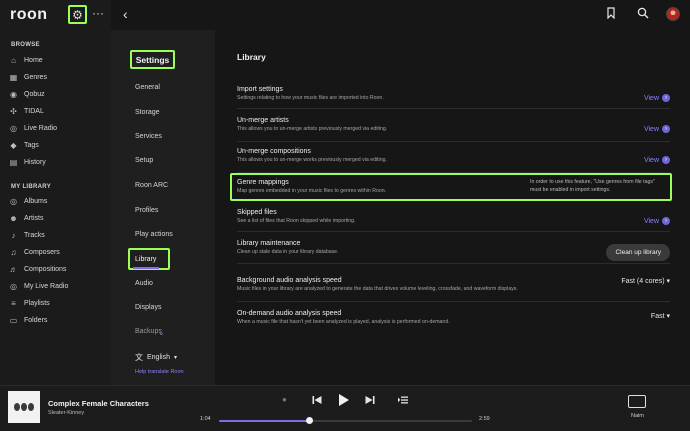 Image resolution: width=690 pixels, height=431 pixels. What do you see at coordinates (29, 14) in the screenshot?
I see `roon-logo: roon` at bounding box center [29, 14].